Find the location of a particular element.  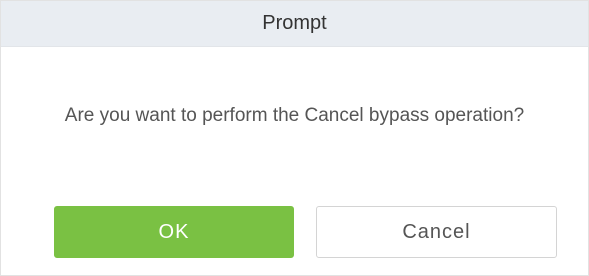

ok-button: OK is located at coordinates (174, 232).